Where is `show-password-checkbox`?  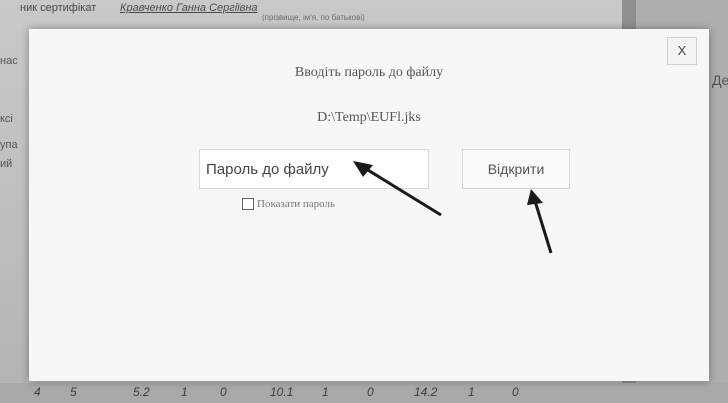
show-password-checkbox is located at coordinates (248, 204).